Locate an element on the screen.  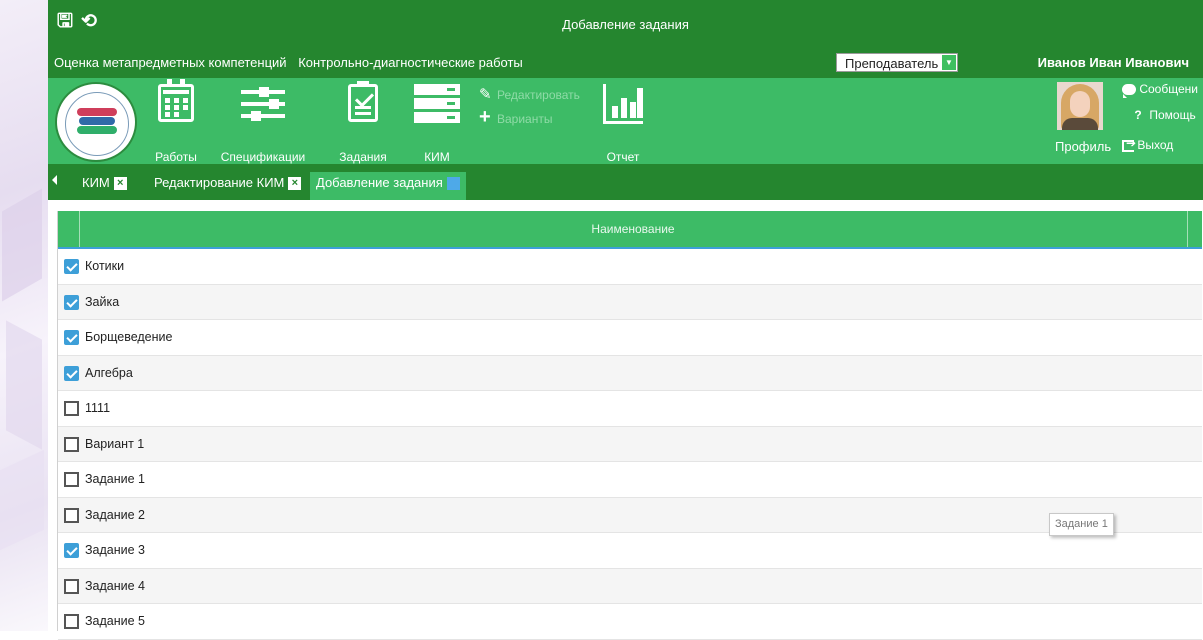
report-label: Отчет is located at coordinates (623, 157).